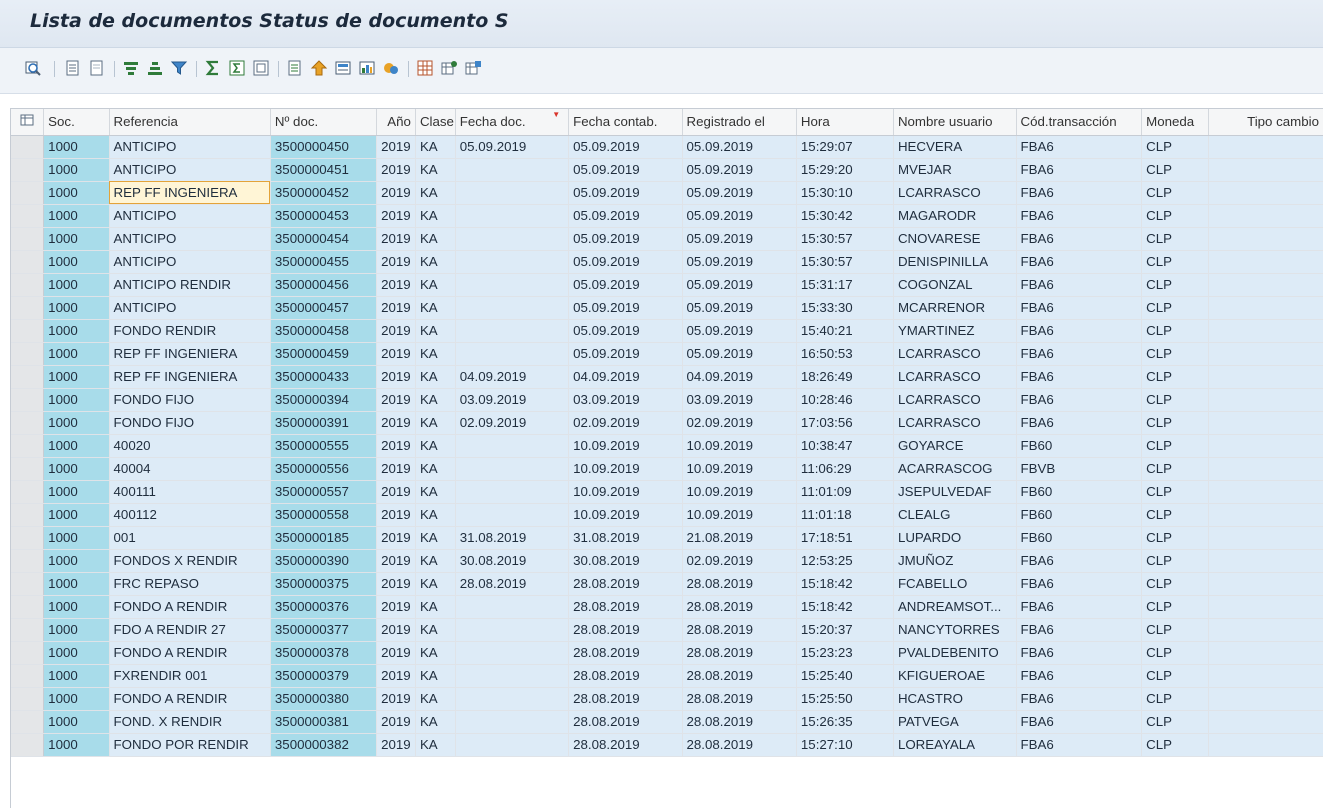 Image resolution: width=1323 pixels, height=808 pixels. Describe the element at coordinates (955, 699) in the screenshot. I see `cell-nombre-usuario: HCASTRO` at that location.